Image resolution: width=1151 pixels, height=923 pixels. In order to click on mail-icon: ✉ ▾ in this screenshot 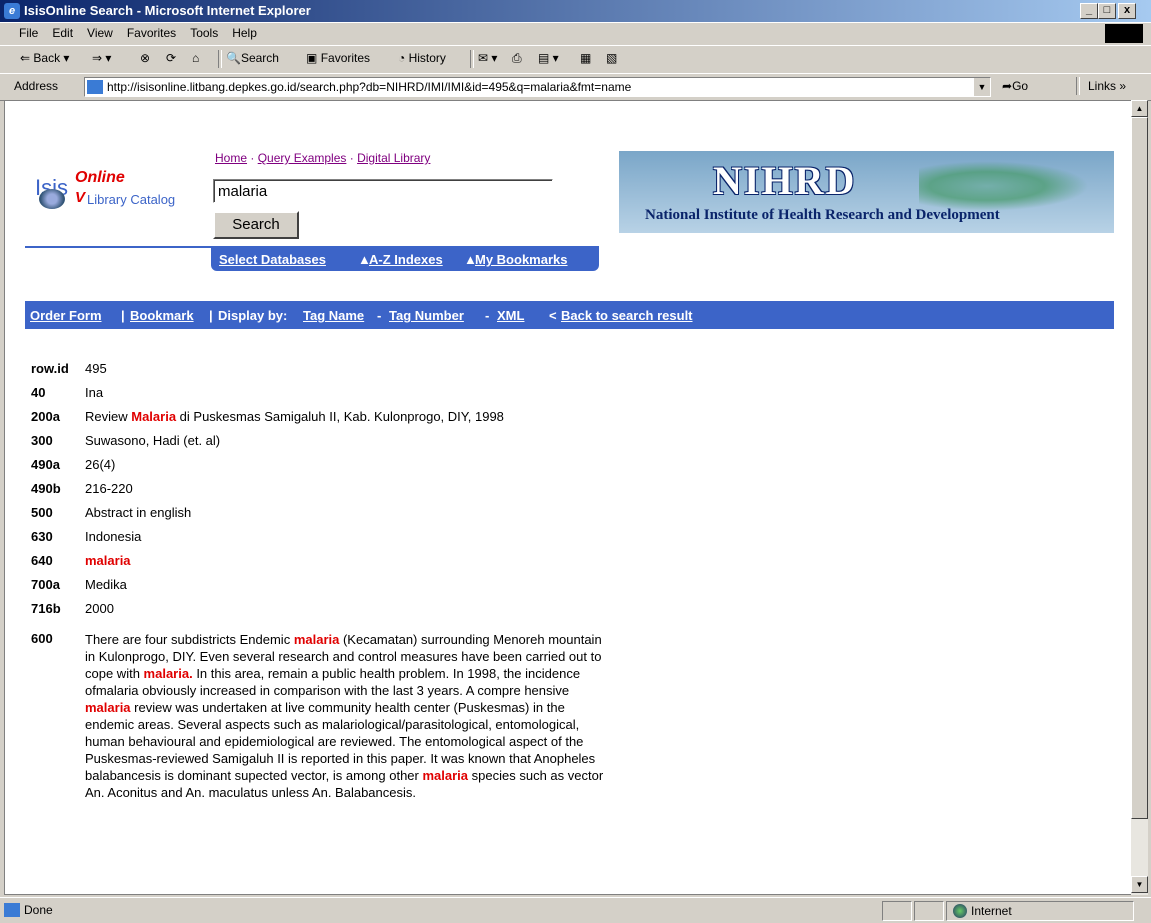, I will do `click(488, 58)`.